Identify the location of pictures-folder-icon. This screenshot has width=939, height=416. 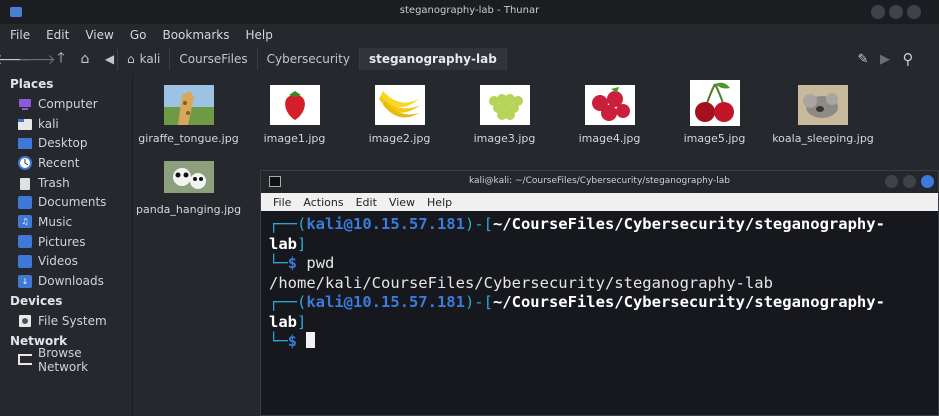
(25, 242).